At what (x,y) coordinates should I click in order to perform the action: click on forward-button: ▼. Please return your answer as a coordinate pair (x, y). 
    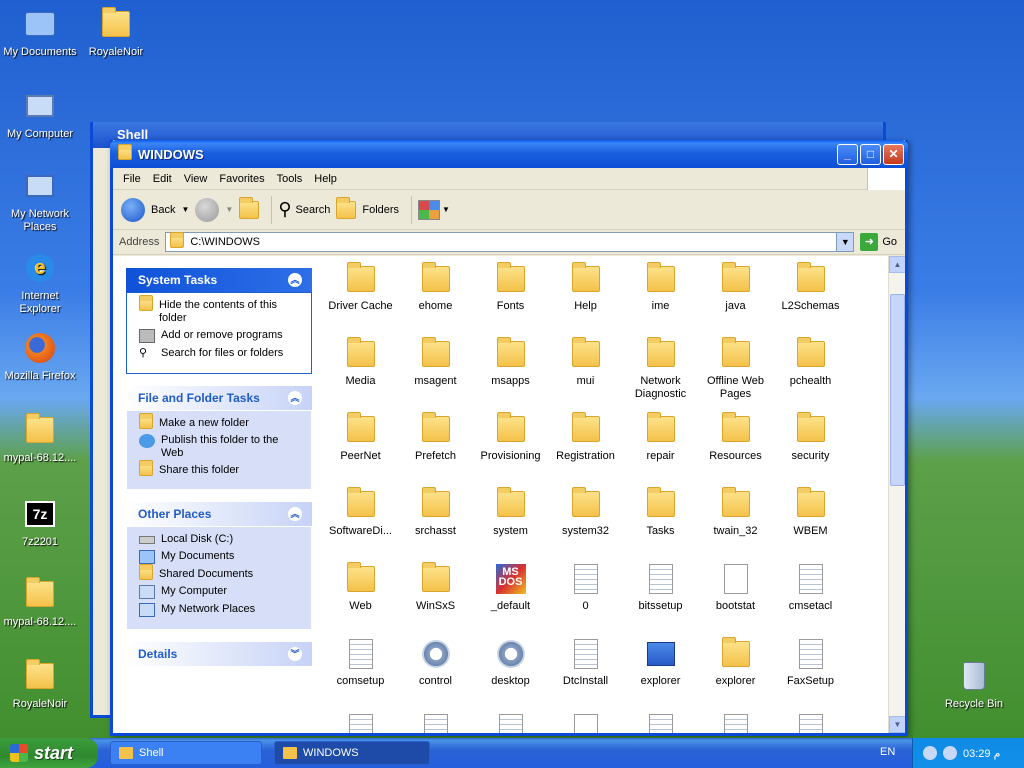
    Looking at the image, I should click on (214, 209).